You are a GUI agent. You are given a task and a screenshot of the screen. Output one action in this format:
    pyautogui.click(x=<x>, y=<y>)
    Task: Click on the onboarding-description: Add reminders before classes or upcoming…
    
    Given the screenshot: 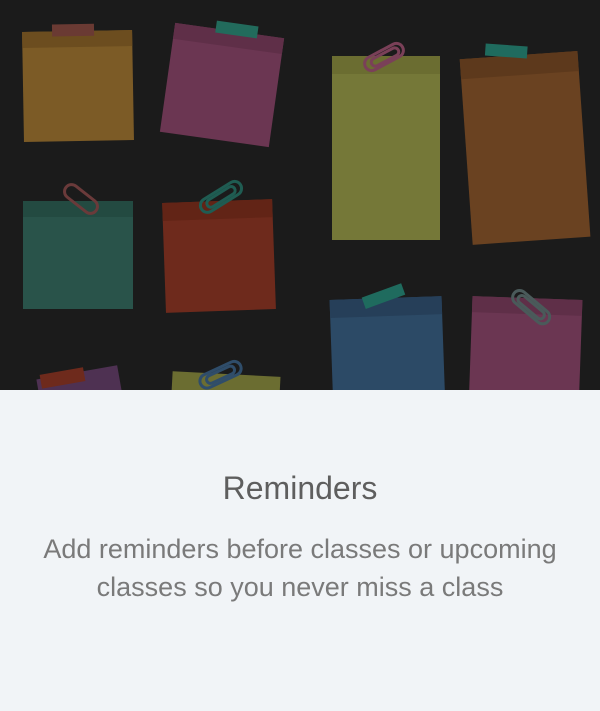 What is the action you would take?
    pyautogui.click(x=300, y=568)
    